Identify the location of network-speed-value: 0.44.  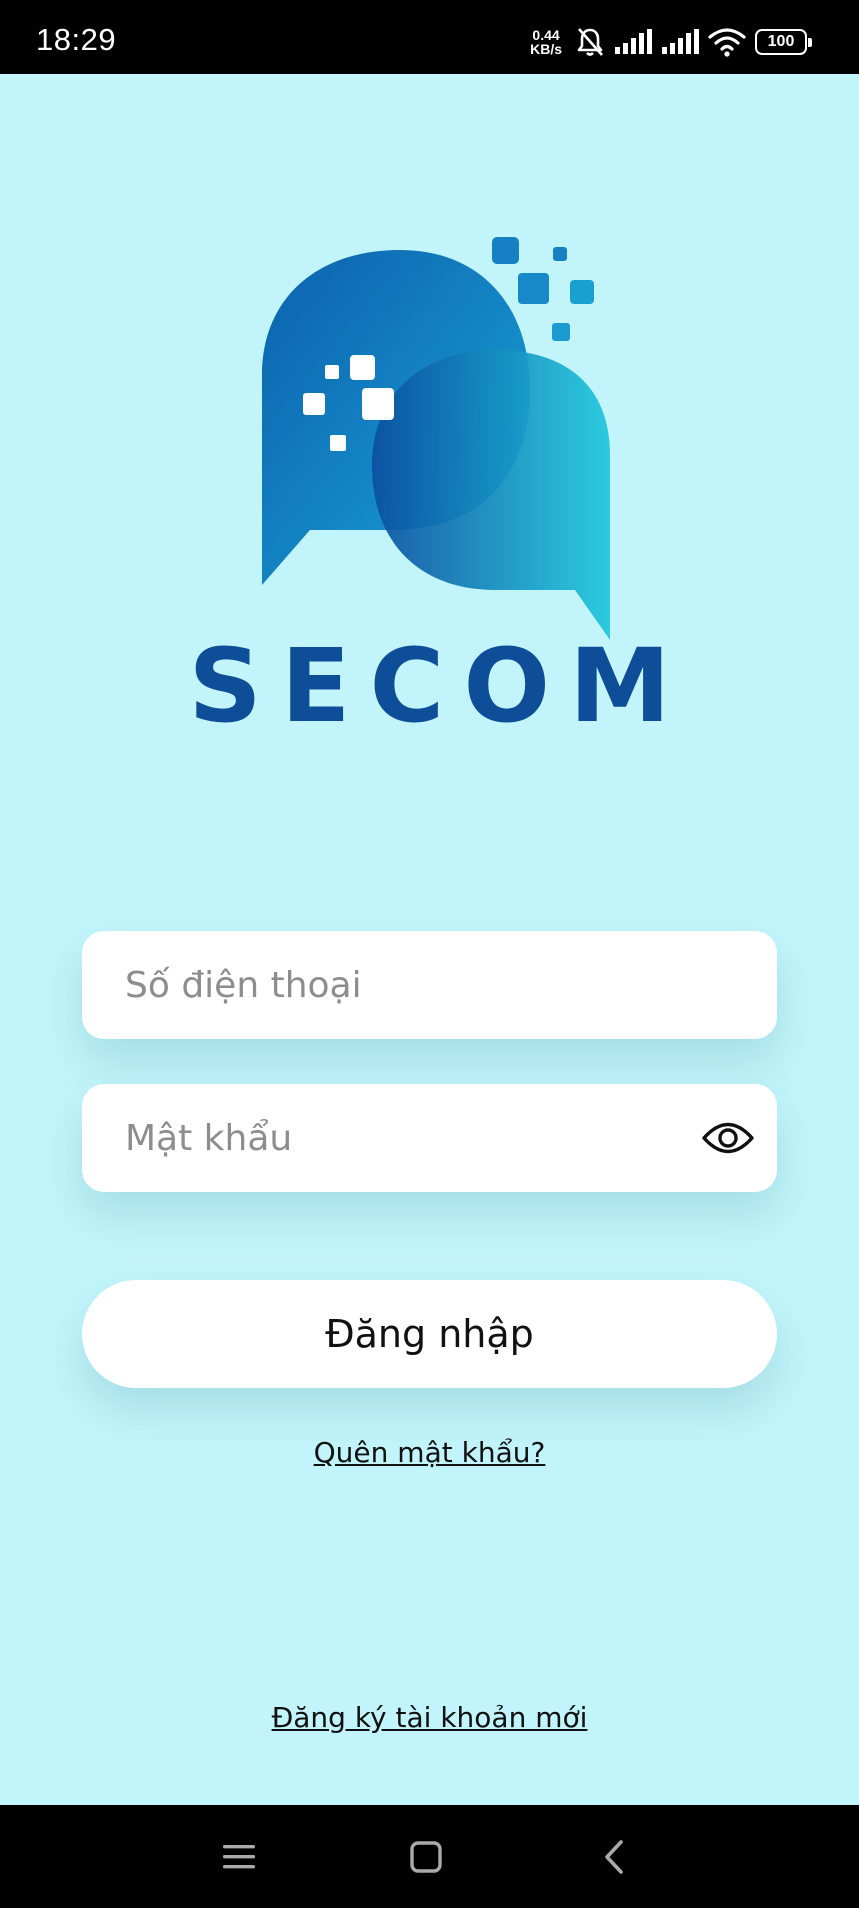
(546, 35).